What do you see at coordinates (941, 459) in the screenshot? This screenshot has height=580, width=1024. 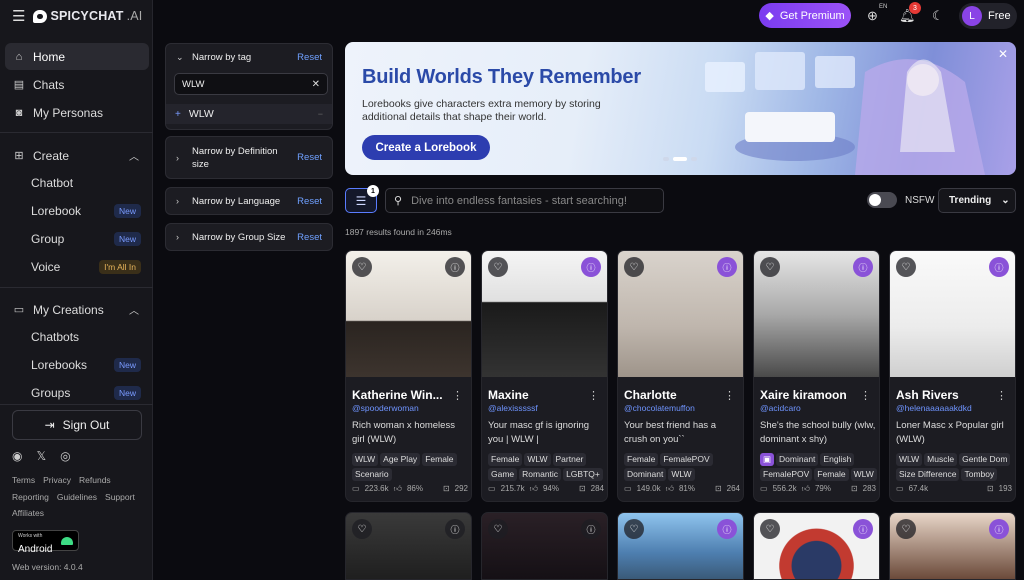 I see `tag-chip: Muscle` at bounding box center [941, 459].